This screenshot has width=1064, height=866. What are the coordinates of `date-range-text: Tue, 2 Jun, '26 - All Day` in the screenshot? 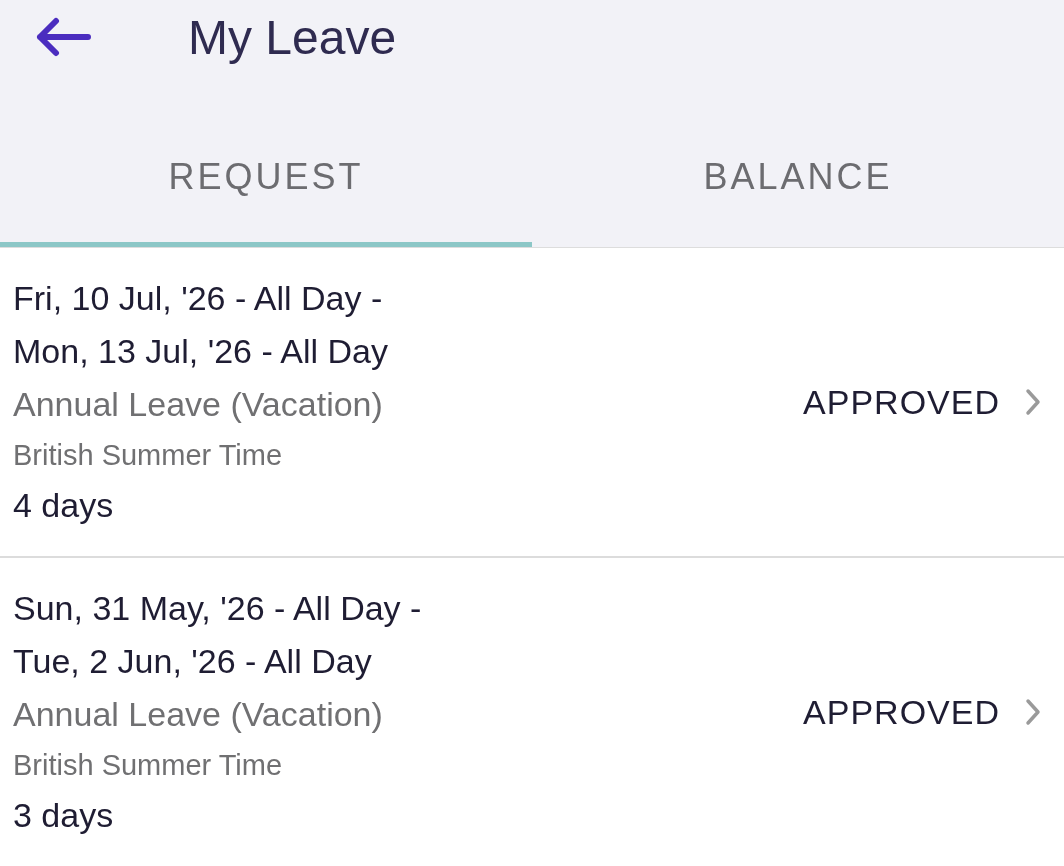 It's located at (192, 661).